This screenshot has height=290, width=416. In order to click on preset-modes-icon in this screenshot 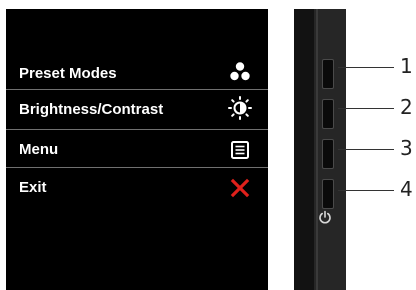, I will do `click(240, 71)`.